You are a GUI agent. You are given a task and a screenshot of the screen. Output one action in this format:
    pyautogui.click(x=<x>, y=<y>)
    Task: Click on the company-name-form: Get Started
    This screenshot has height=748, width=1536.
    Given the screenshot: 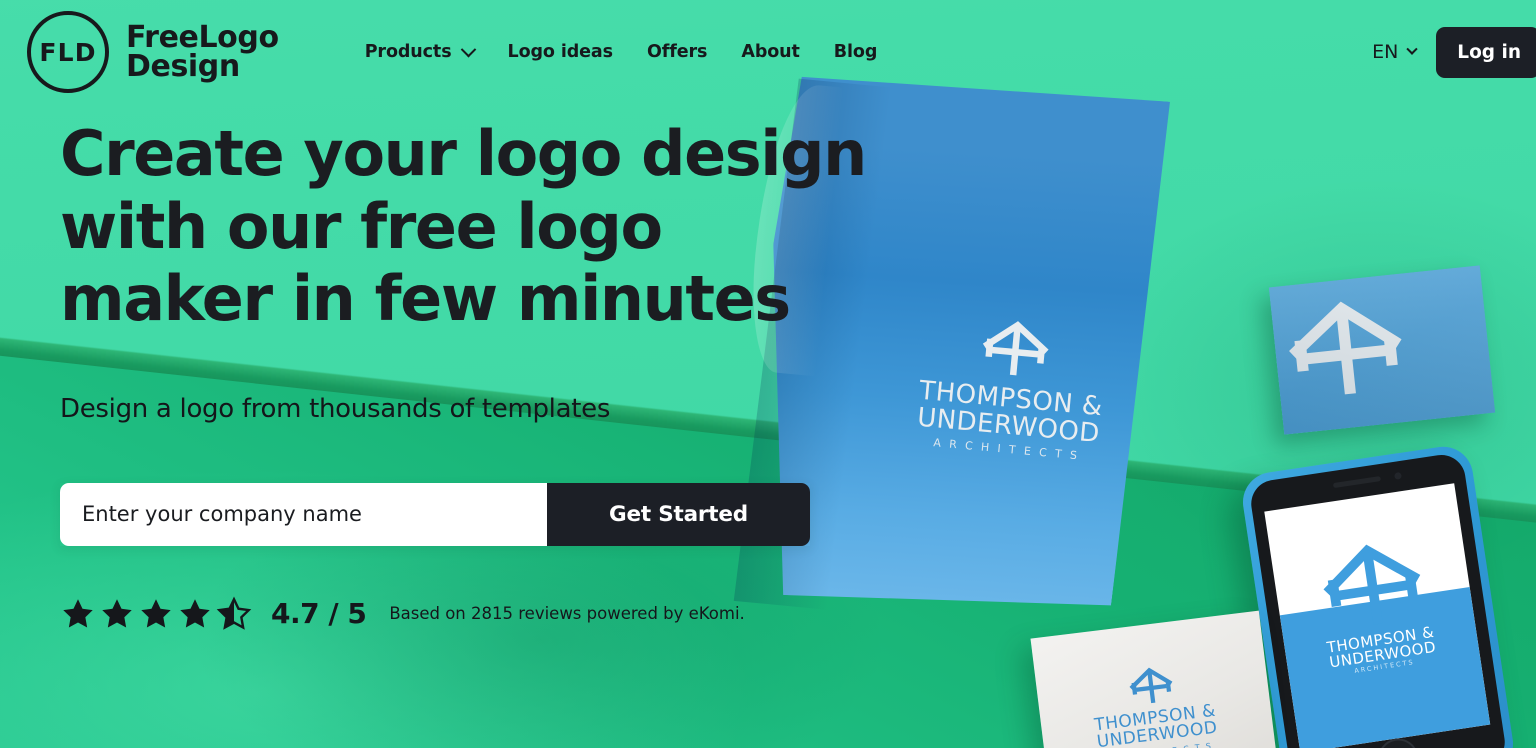 What is the action you would take?
    pyautogui.click(x=435, y=514)
    